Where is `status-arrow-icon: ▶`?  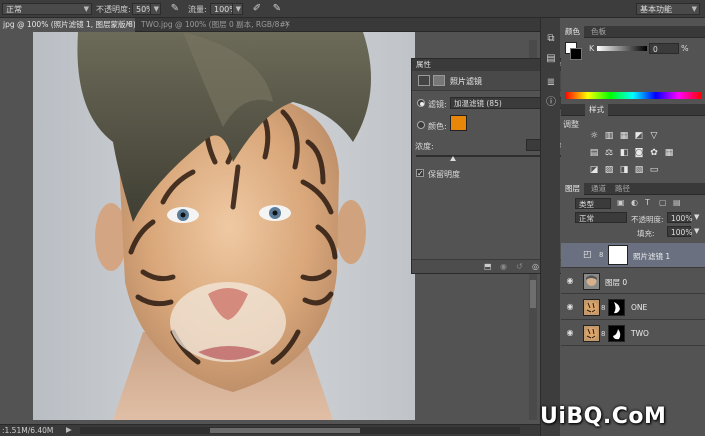
status-arrow-icon: ▶ is located at coordinates (69, 429).